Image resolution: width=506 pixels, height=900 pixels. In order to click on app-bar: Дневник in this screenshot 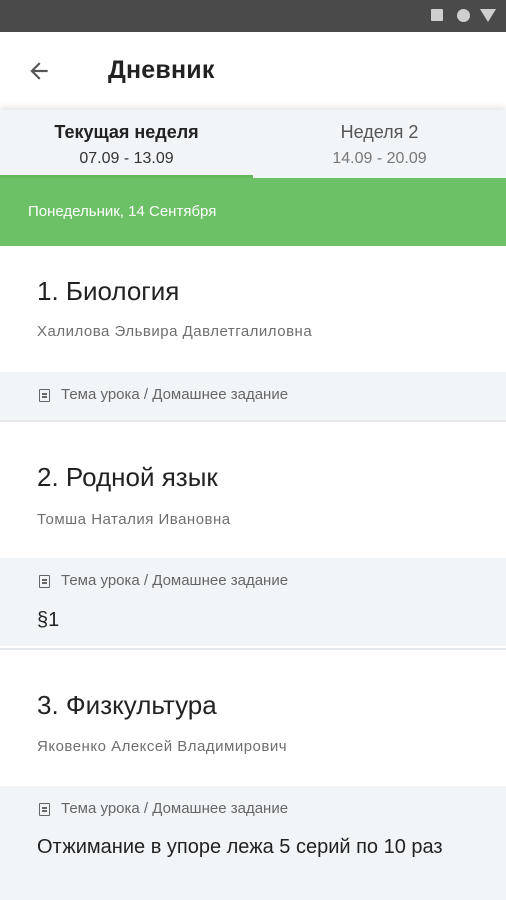, I will do `click(253, 71)`.